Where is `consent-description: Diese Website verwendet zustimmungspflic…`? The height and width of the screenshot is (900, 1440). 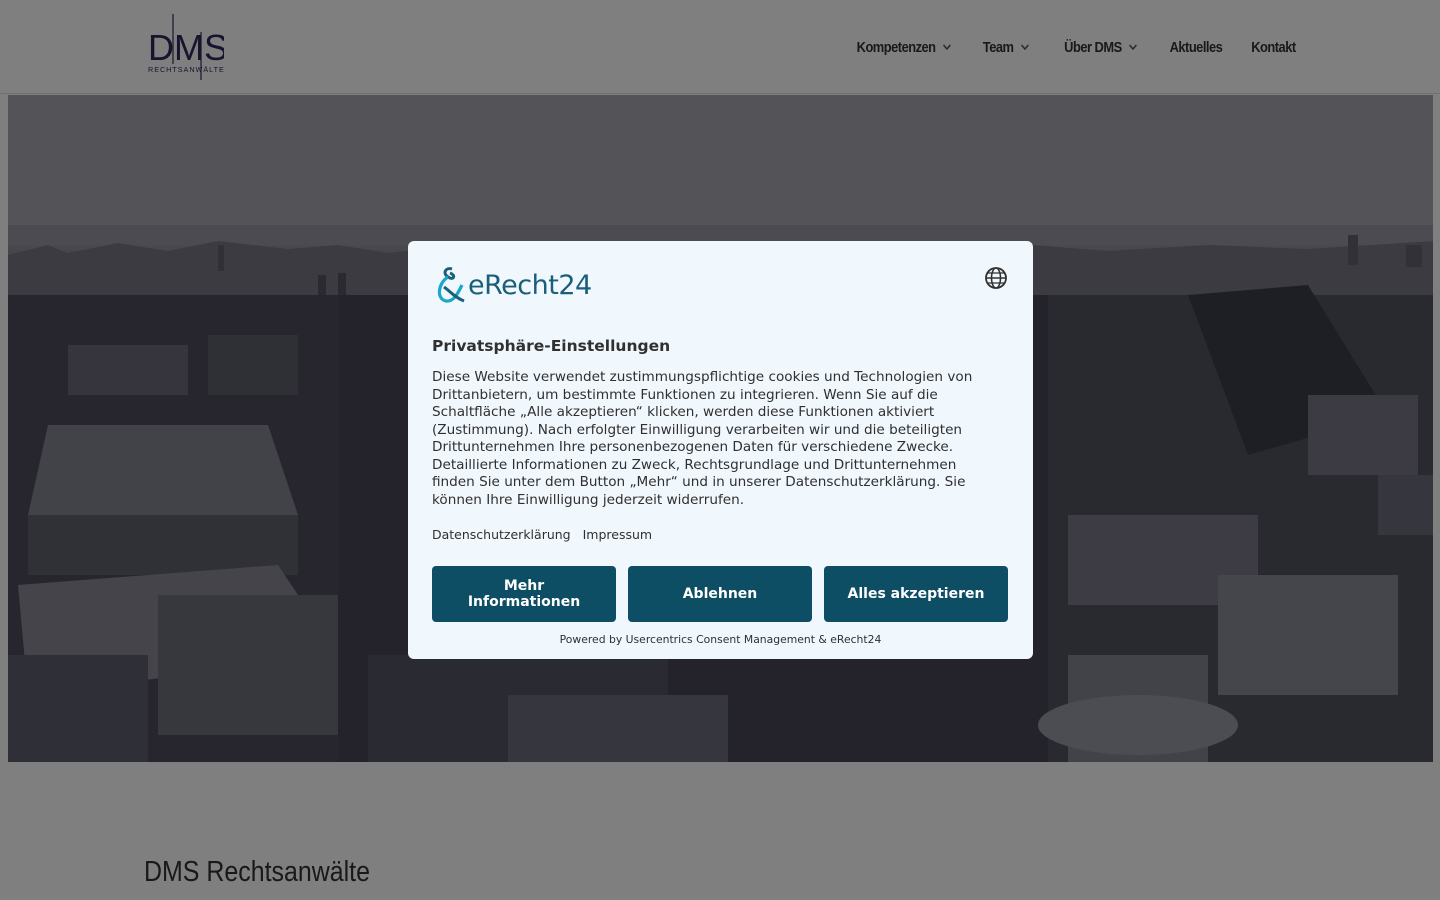 consent-description: Diese Website verwendet zustimmungspflic… is located at coordinates (722, 439).